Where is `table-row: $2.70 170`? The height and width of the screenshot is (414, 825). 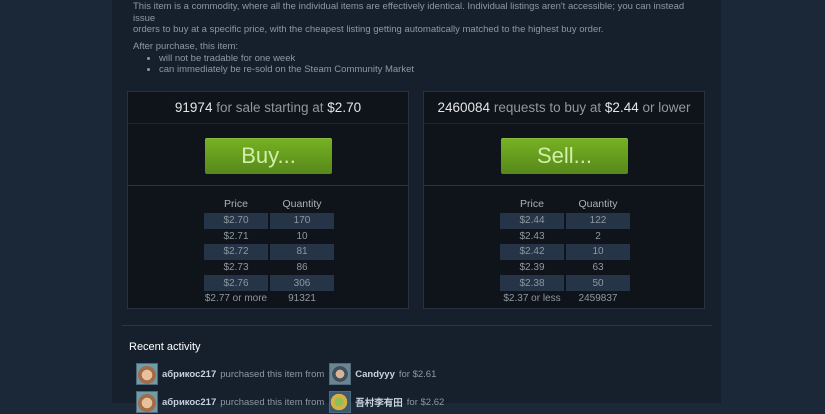
table-row: $2.70 170 is located at coordinates (269, 221).